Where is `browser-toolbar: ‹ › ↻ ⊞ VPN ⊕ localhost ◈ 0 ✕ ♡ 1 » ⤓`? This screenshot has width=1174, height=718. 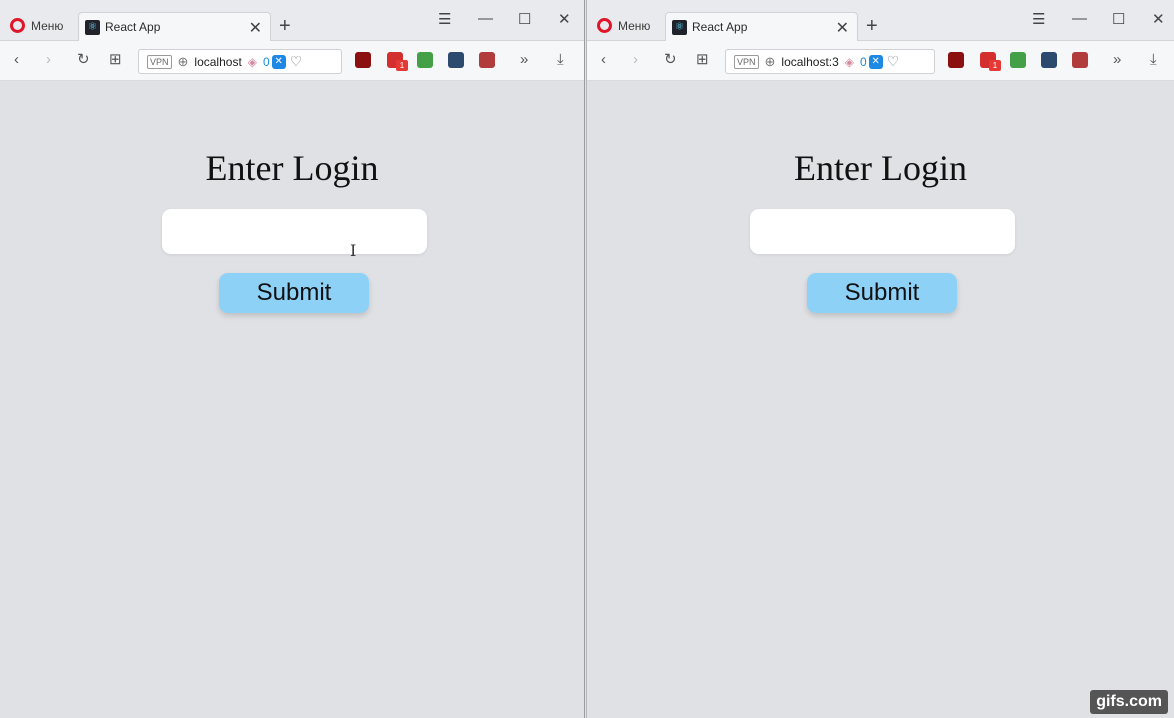 browser-toolbar: ‹ › ↻ ⊞ VPN ⊕ localhost ◈ 0 ✕ ♡ 1 » ⤓ is located at coordinates (292, 61).